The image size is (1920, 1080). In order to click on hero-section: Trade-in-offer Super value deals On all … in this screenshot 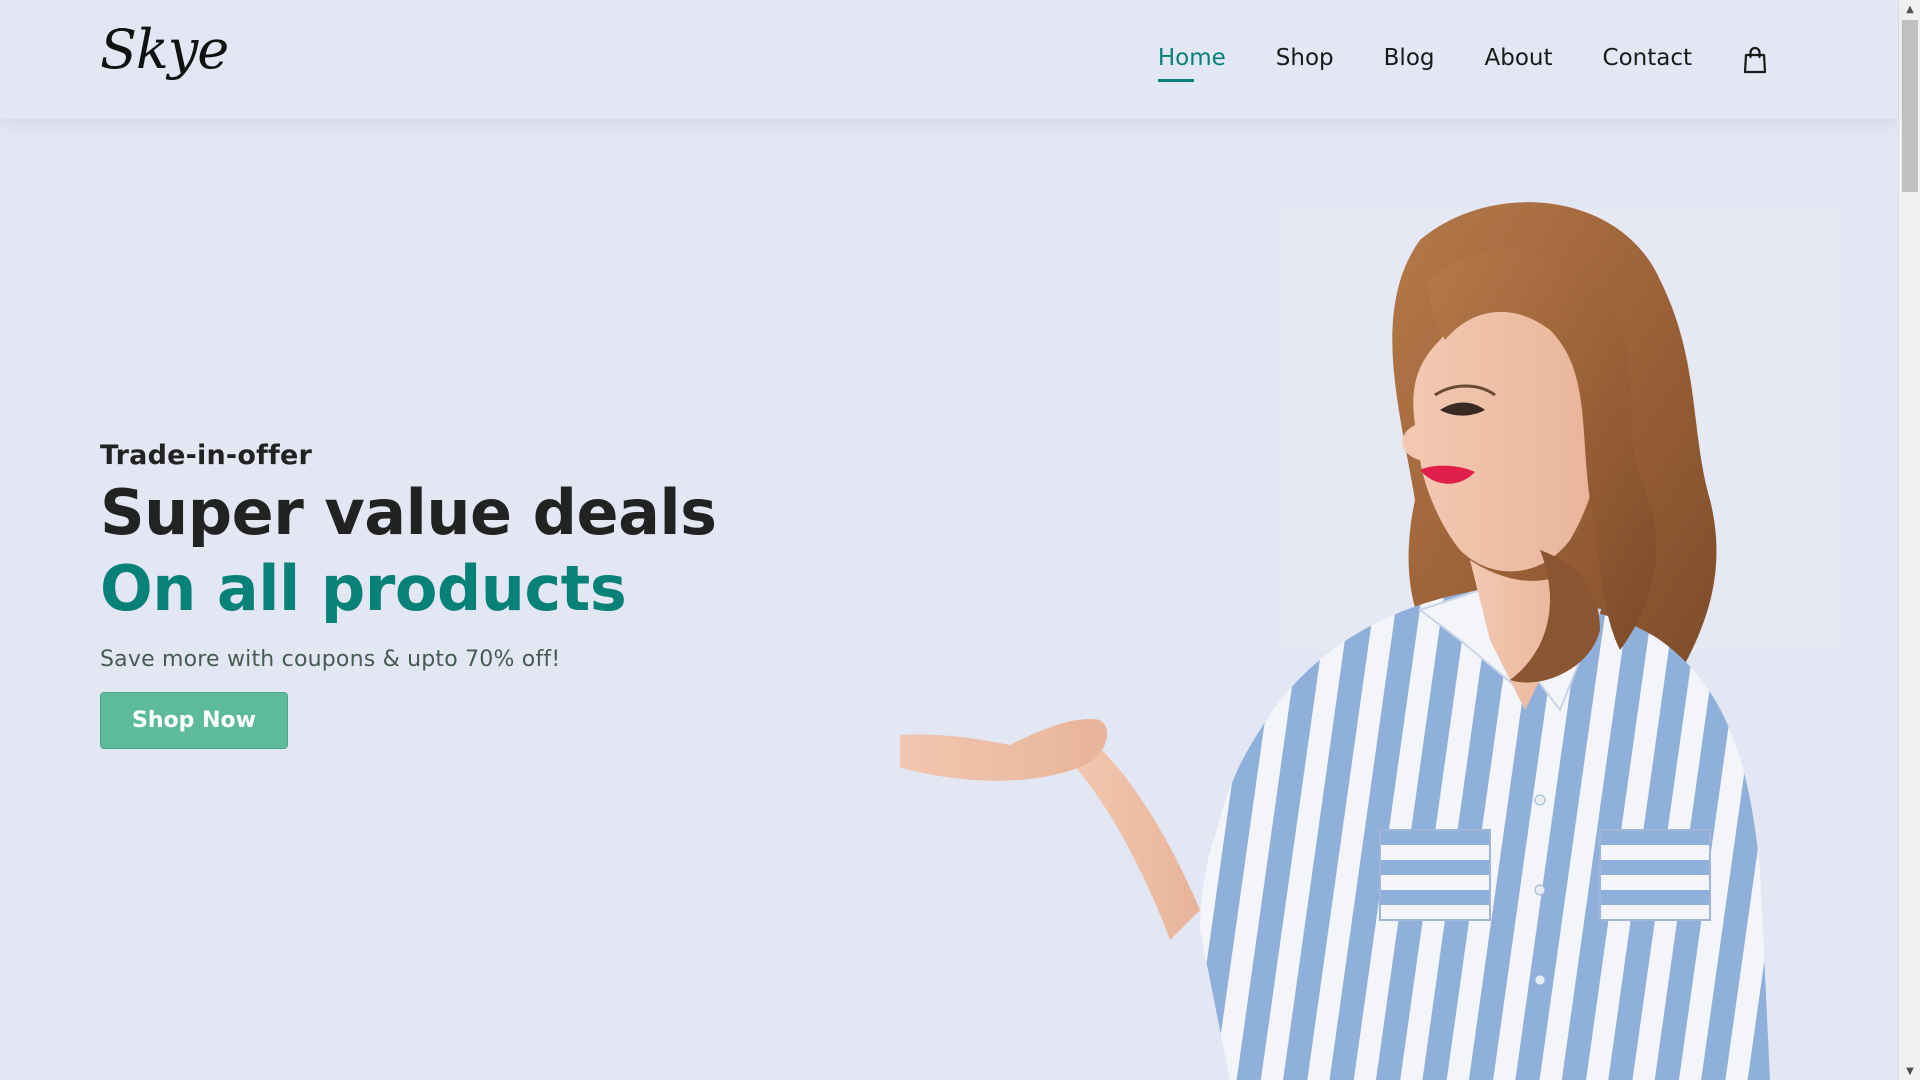, I will do `click(480, 594)`.